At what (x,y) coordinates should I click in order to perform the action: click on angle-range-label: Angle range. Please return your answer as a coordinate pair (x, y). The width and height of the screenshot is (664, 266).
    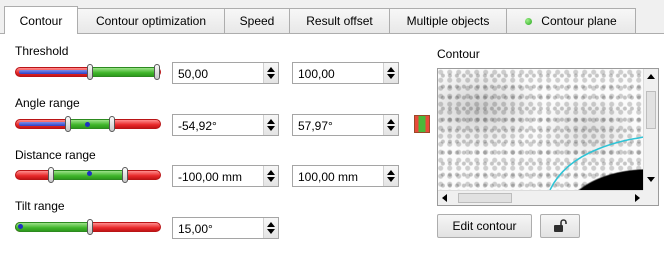
    Looking at the image, I should click on (47, 103).